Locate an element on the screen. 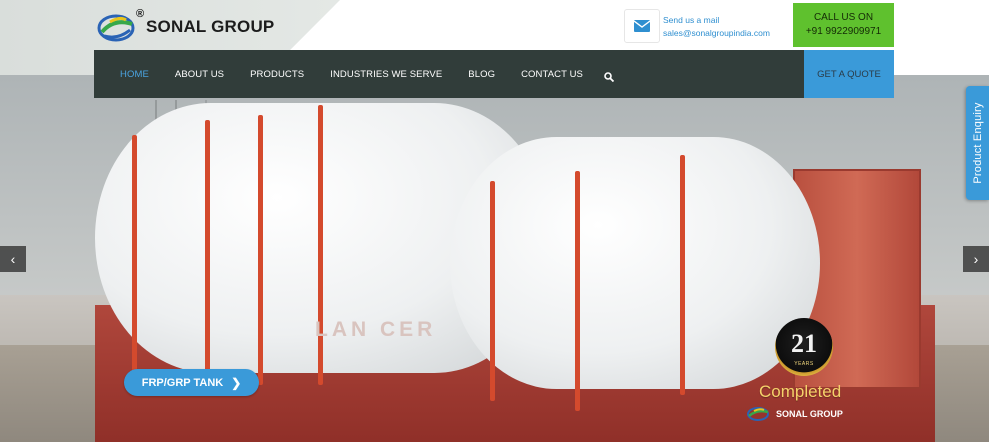 The height and width of the screenshot is (442, 989). mail-address-link: sales@sonalgroupindia.com is located at coordinates (716, 33).